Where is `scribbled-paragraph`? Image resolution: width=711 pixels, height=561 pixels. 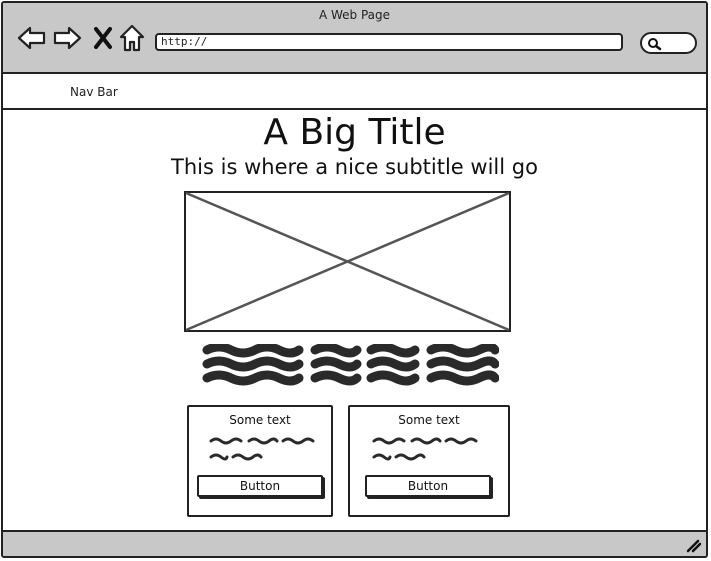
scribbled-paragraph is located at coordinates (350, 365).